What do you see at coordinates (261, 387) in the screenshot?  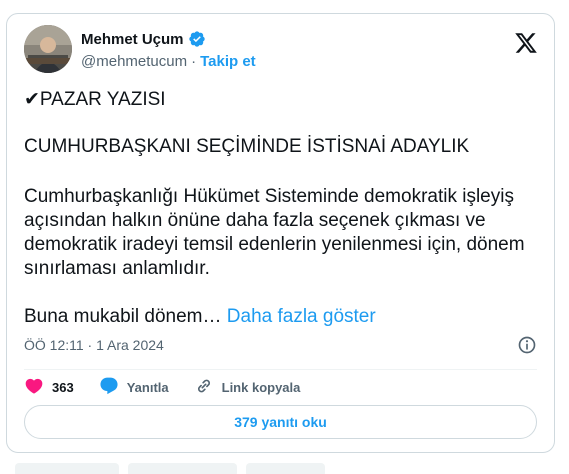 I see `copy-link-label: Link kopyala` at bounding box center [261, 387].